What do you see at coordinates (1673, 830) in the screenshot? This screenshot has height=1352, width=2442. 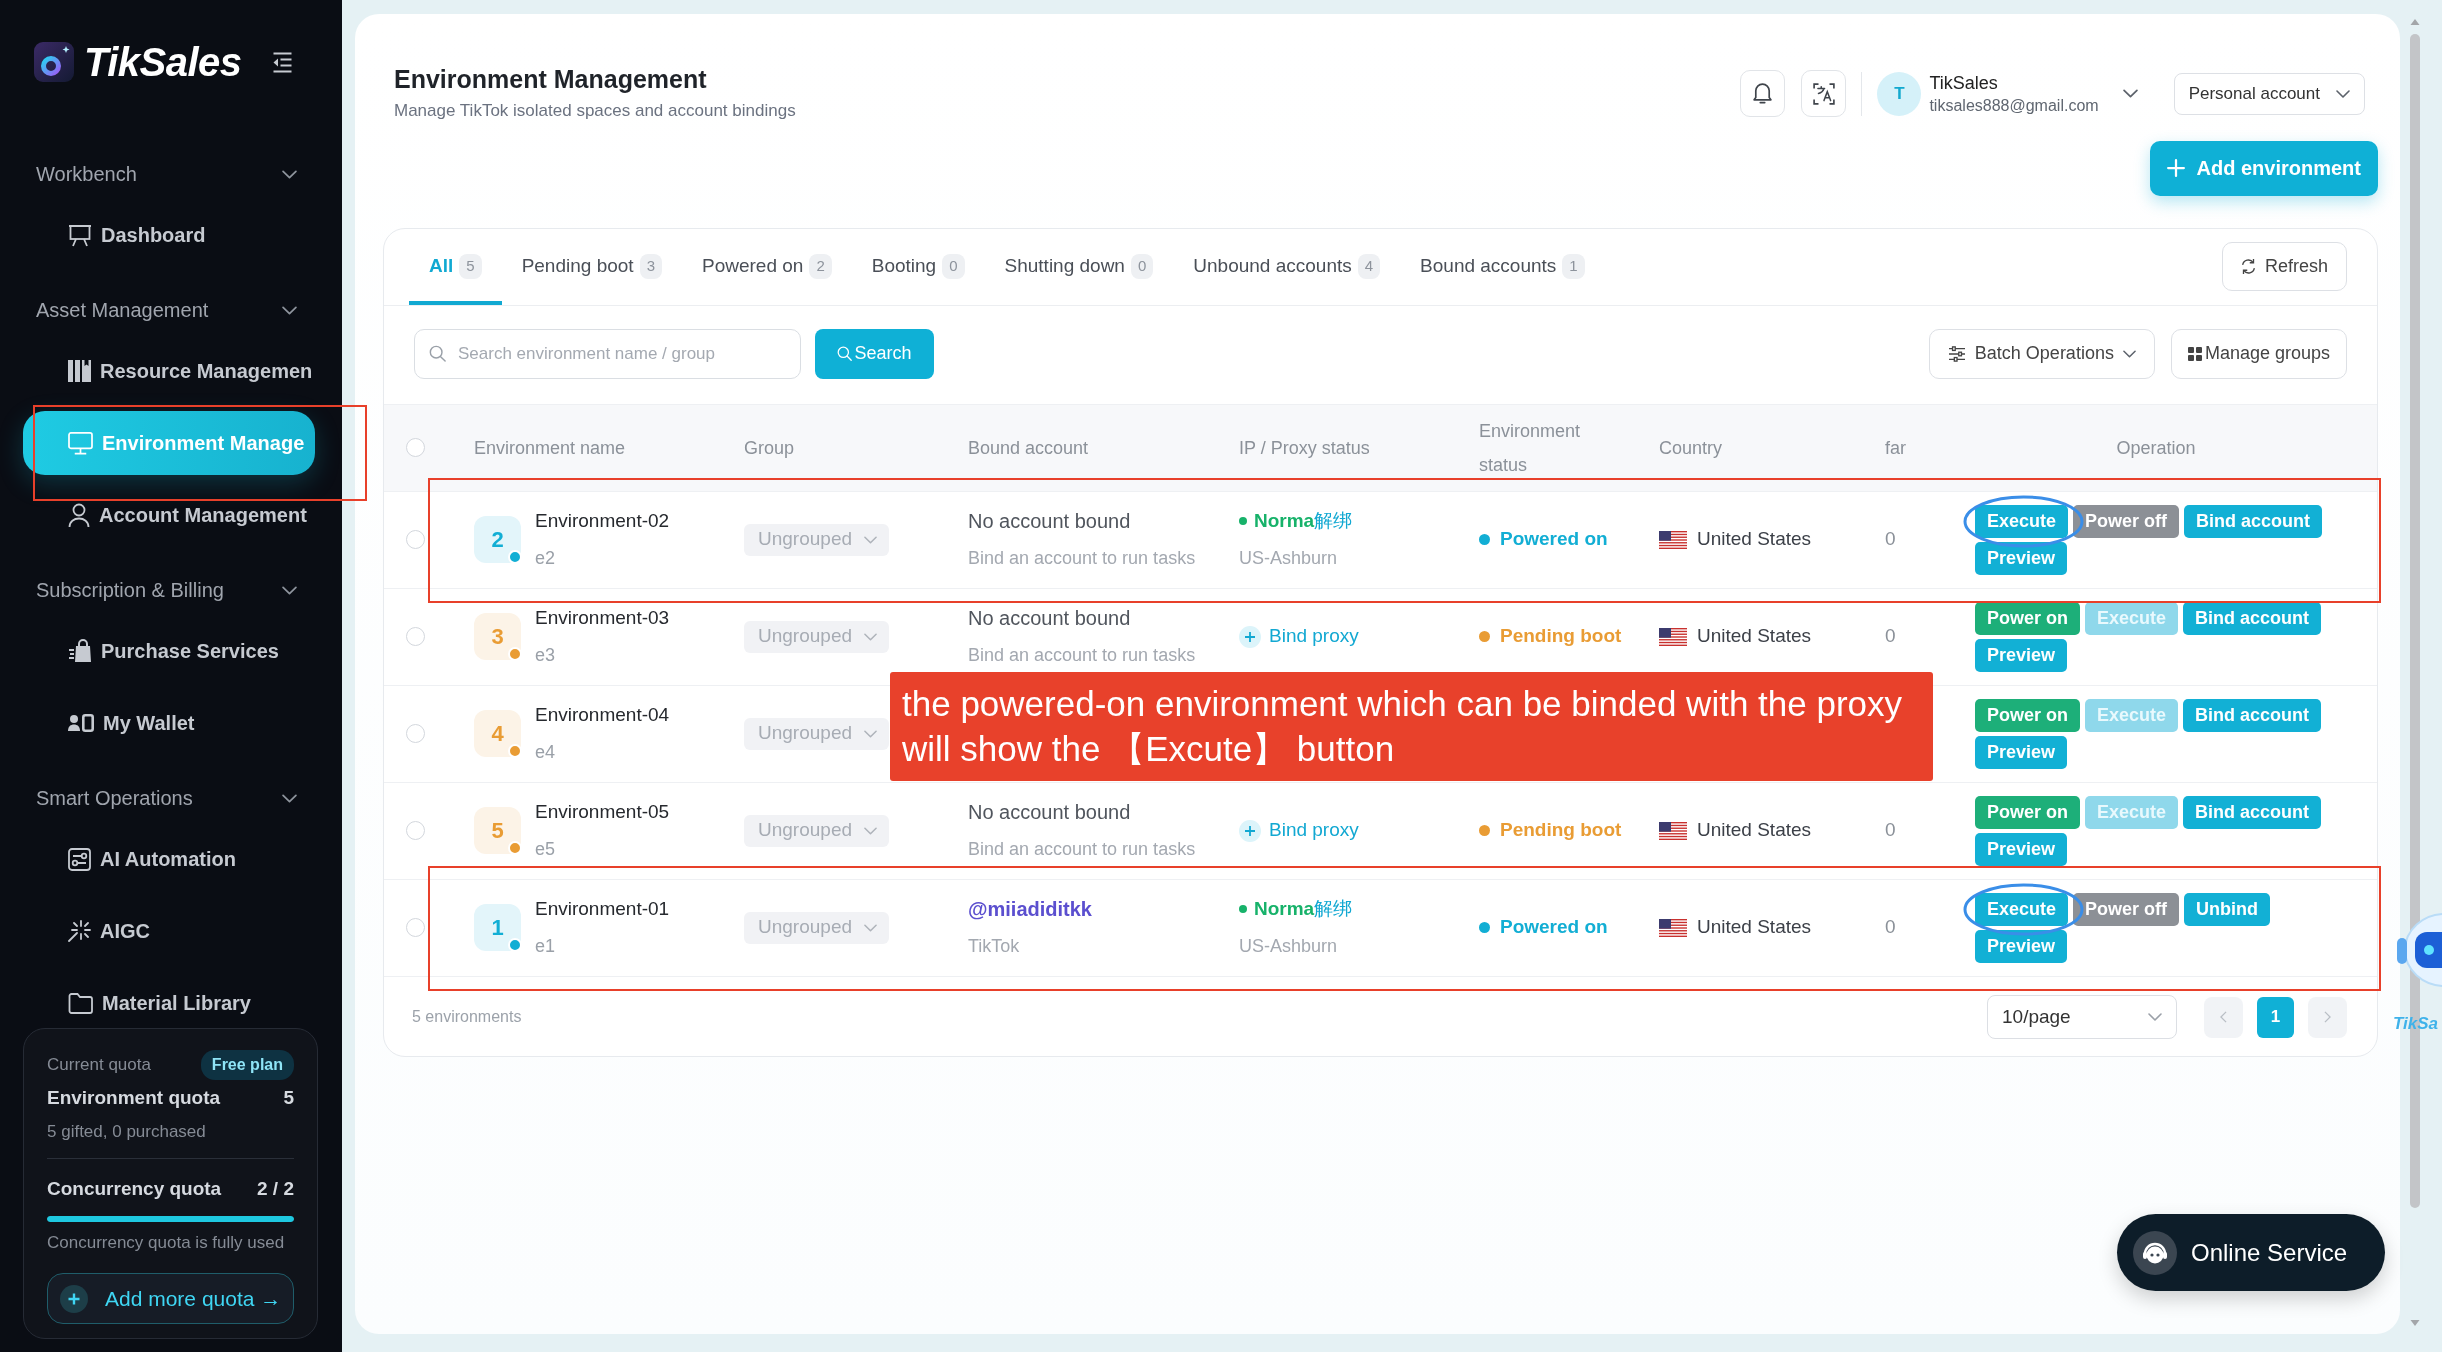 I see `flag-icon` at bounding box center [1673, 830].